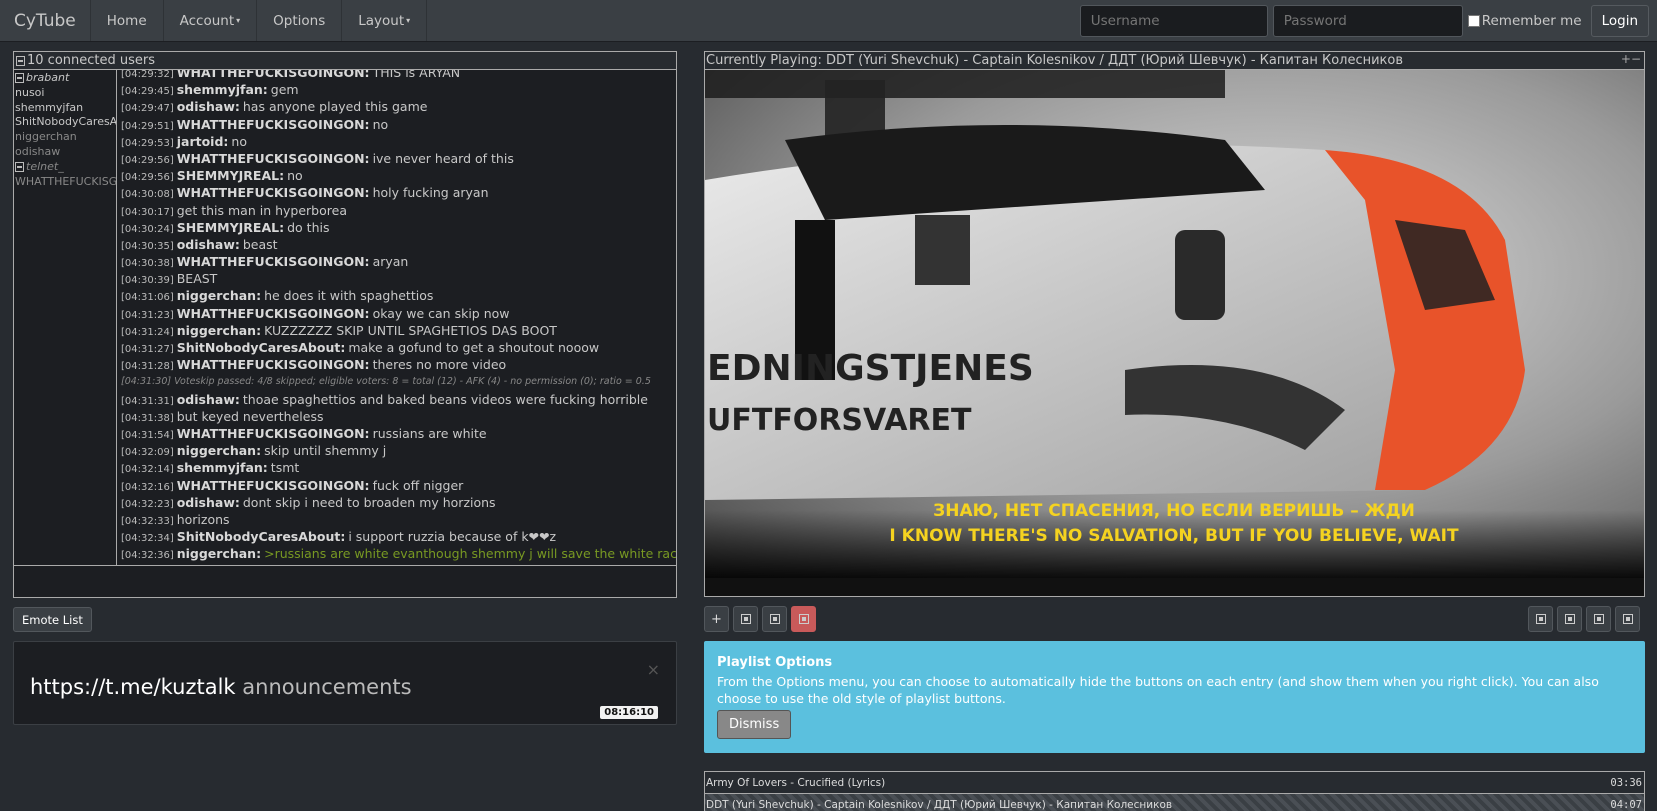 The image size is (1657, 811). I want to click on message-text: do this, so click(308, 227).